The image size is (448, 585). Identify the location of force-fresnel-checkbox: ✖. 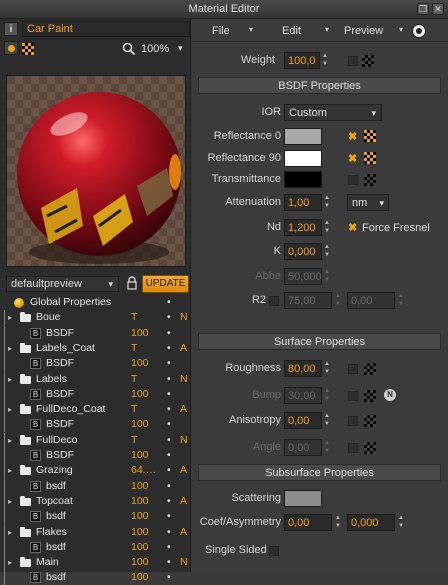
(352, 228).